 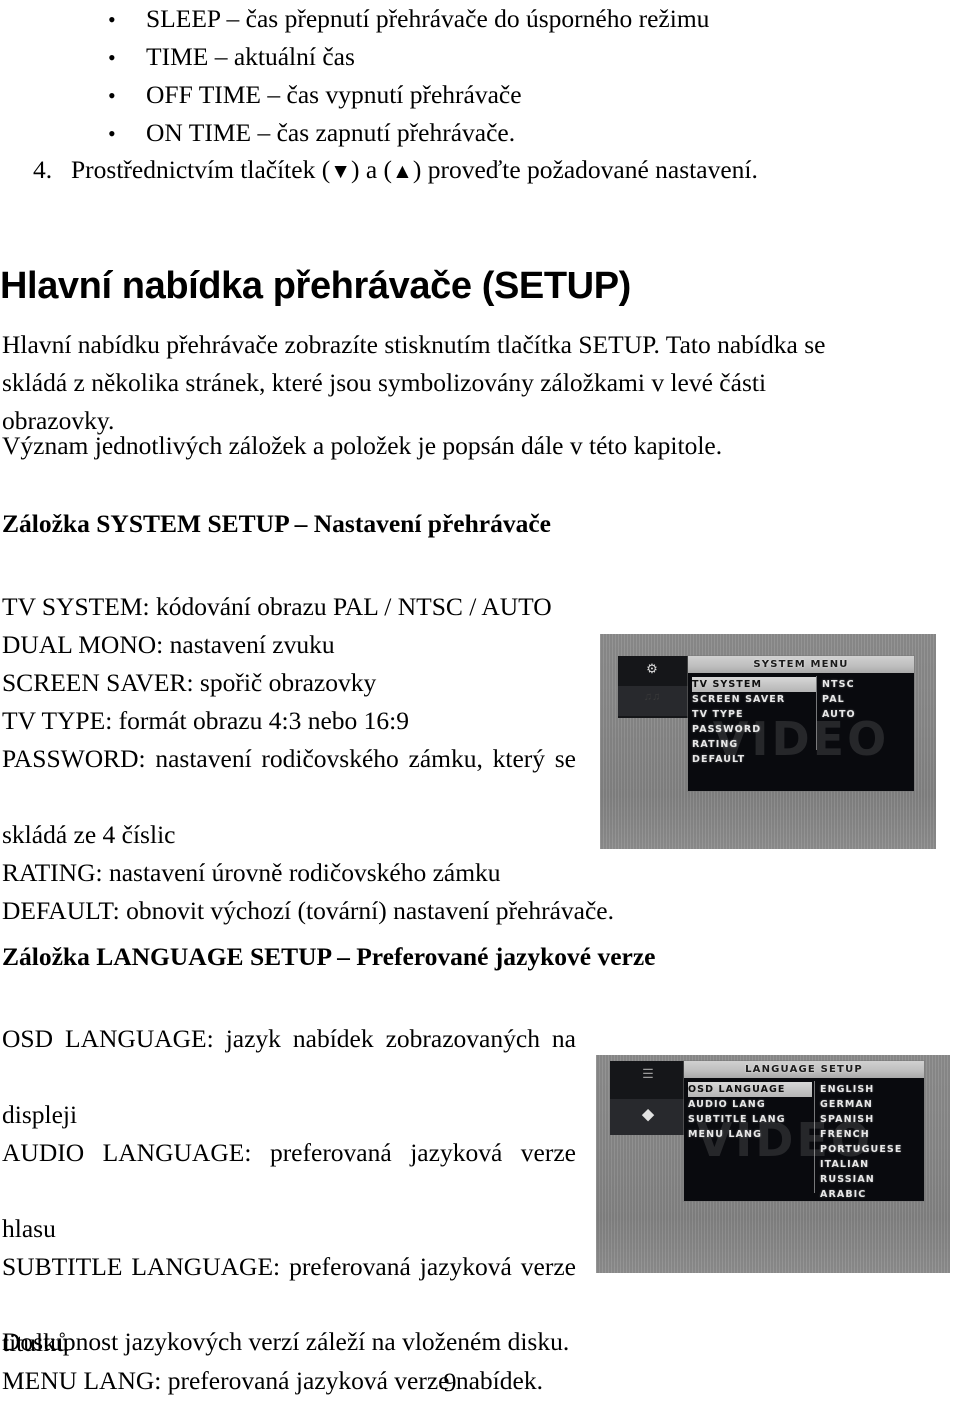 I want to click on step-text-middle: ) a (, so click(x=371, y=169).